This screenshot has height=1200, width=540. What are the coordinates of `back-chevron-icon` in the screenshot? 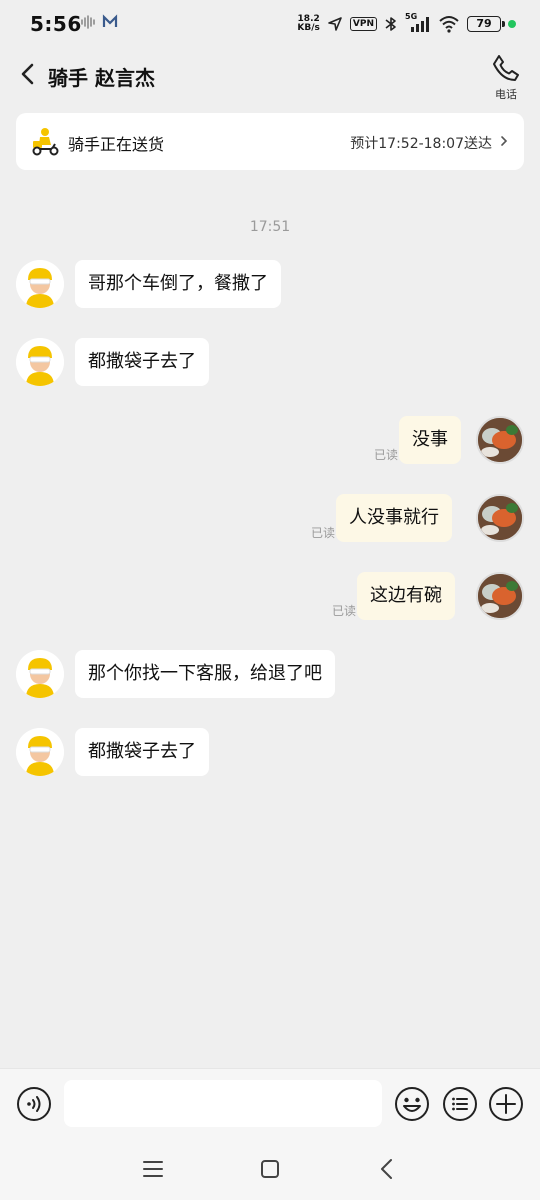 It's located at (28, 74).